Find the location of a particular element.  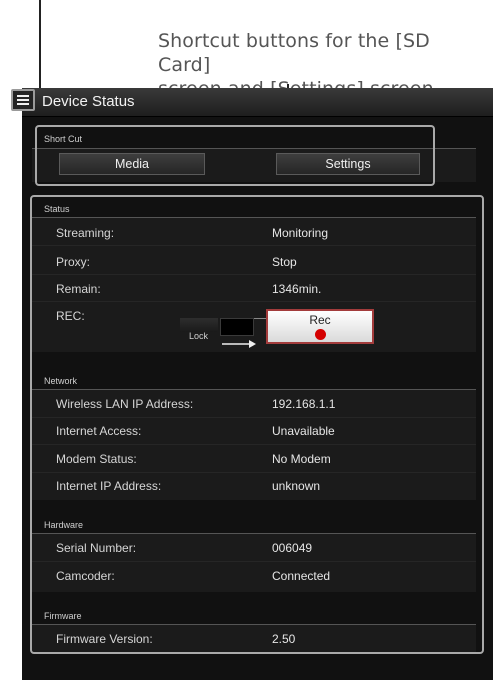

shortcut-highlight is located at coordinates (235, 155).